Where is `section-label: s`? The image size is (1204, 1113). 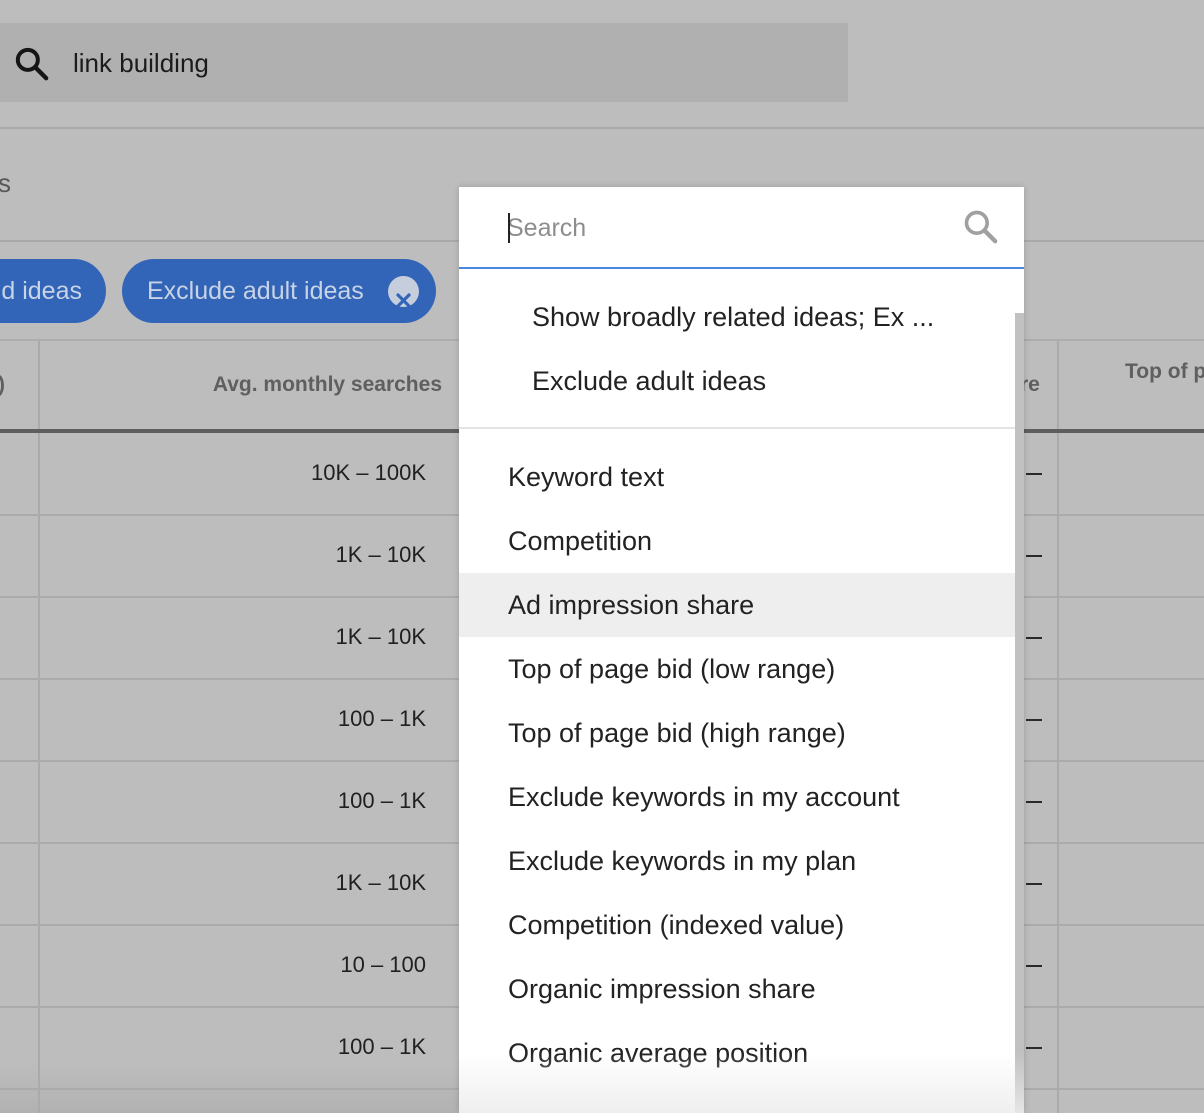
section-label: s is located at coordinates (5, 183).